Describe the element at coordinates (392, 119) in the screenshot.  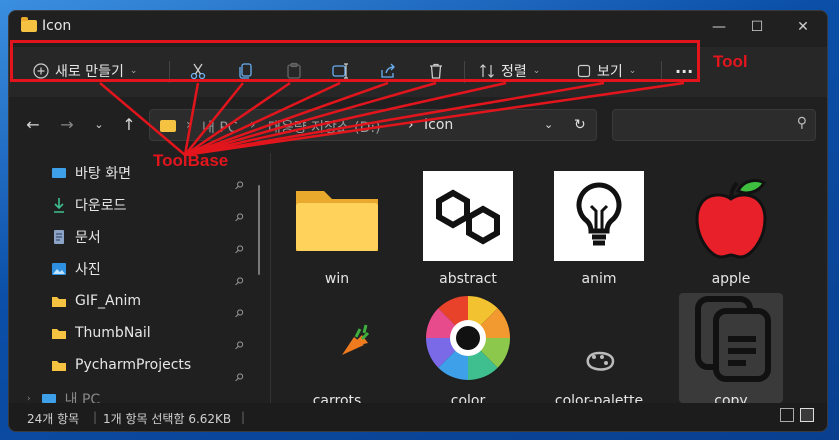
I see `annotation-lines` at that location.